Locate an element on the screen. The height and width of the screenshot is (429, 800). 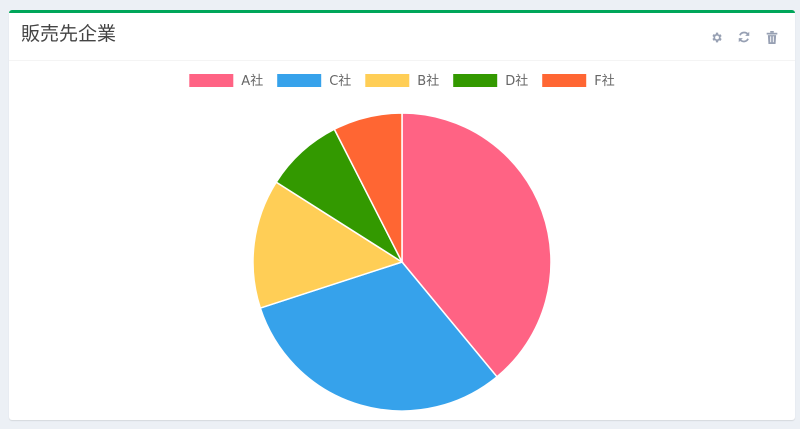
legend-item: C社 is located at coordinates (314, 81).